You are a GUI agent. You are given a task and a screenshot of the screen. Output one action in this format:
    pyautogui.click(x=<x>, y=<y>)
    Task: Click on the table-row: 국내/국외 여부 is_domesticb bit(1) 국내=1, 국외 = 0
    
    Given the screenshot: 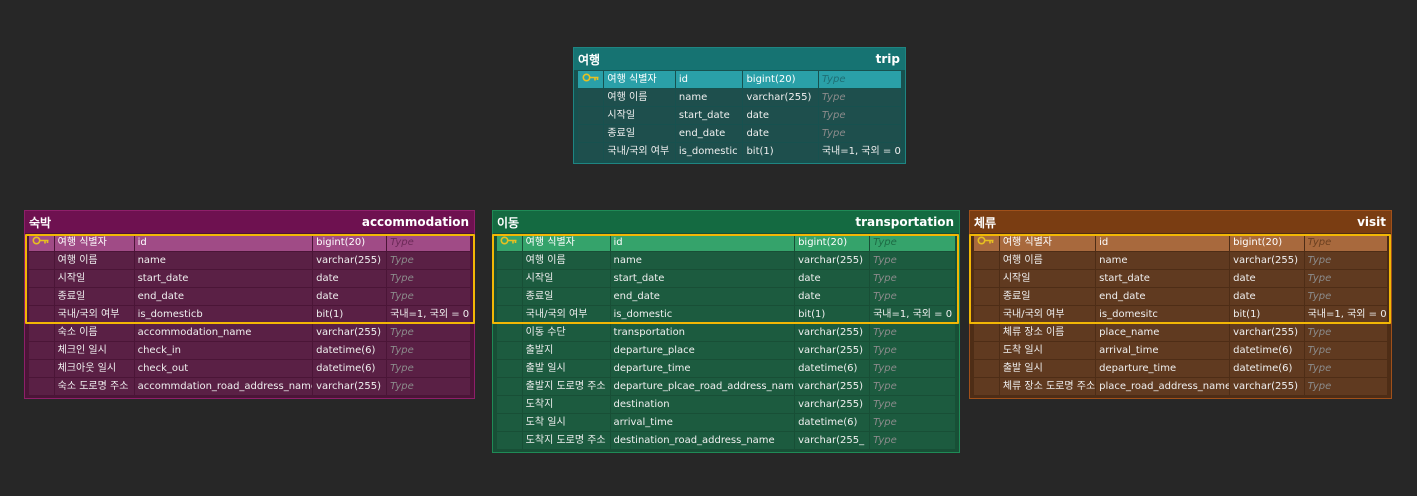 What is the action you would take?
    pyautogui.click(x=249, y=314)
    